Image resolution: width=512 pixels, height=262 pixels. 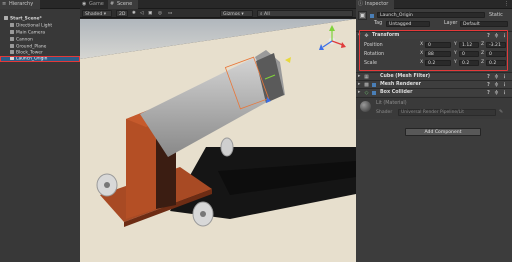 What do you see at coordinates (400, 24) in the screenshot?
I see `tag-value: Untagged` at bounding box center [400, 24].